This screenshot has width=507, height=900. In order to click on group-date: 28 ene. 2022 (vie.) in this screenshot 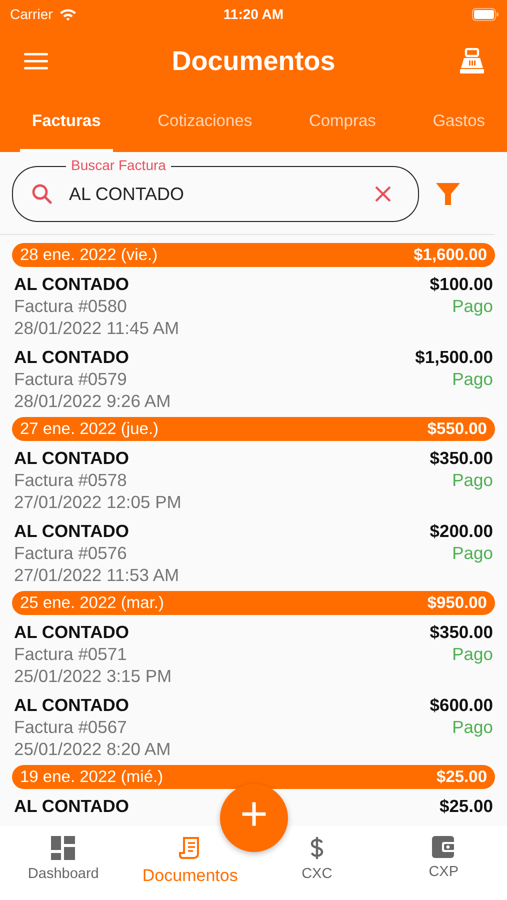, I will do `click(89, 255)`.